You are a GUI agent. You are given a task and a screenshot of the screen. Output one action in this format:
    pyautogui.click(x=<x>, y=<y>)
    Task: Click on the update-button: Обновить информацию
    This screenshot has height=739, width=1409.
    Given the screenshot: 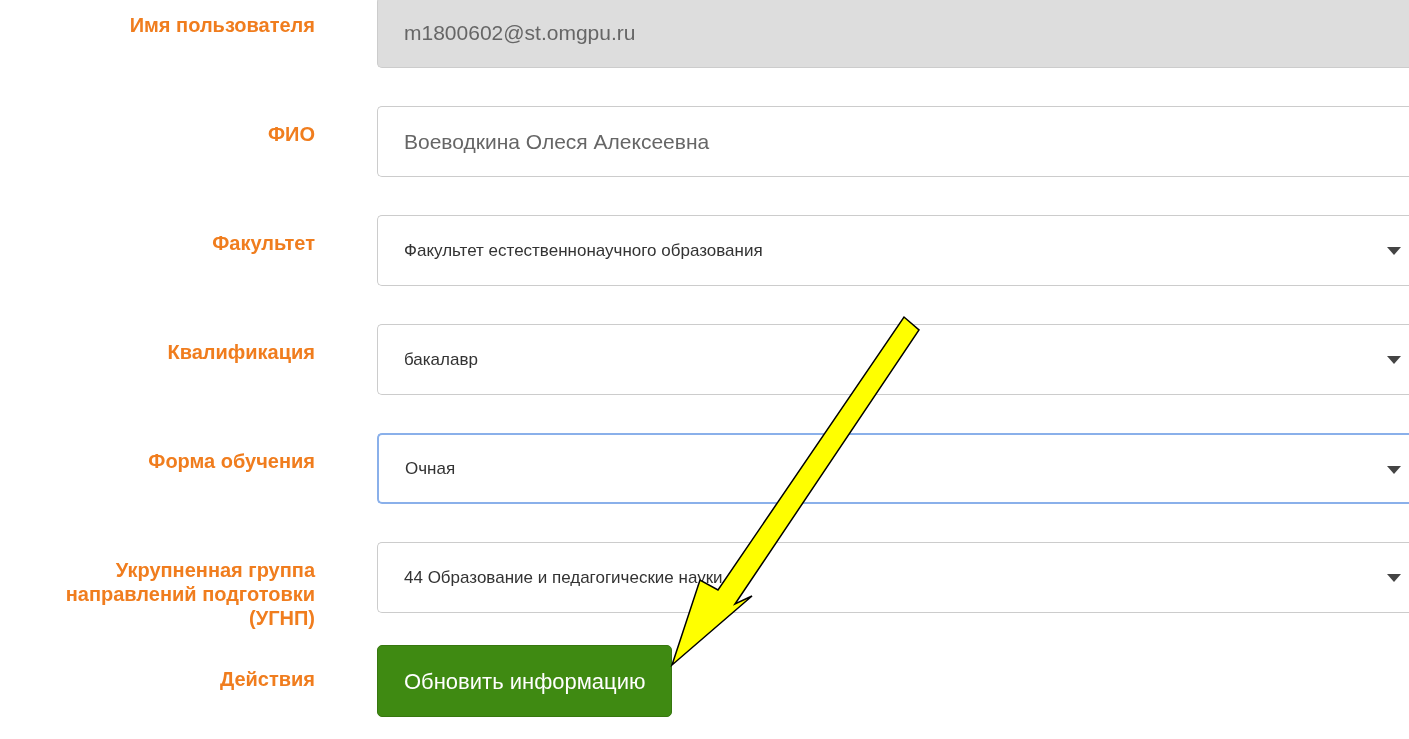 What is the action you would take?
    pyautogui.click(x=525, y=681)
    